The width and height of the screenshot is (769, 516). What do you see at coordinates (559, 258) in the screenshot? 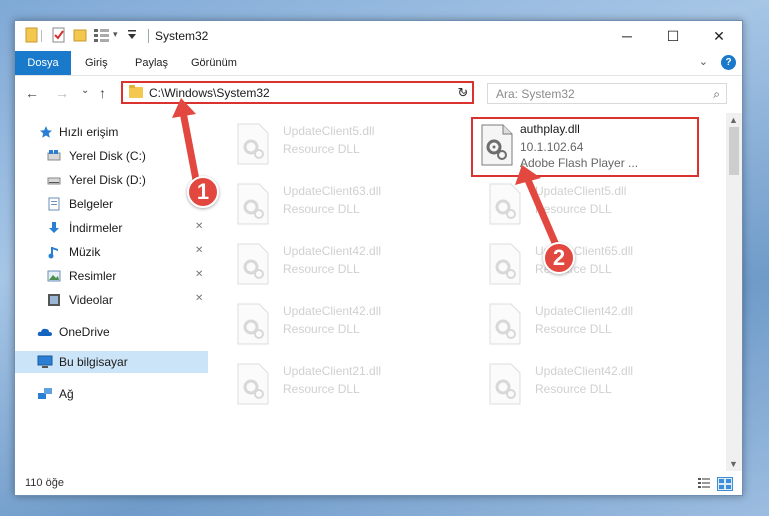
I see `step-2-marker: 2` at bounding box center [559, 258].